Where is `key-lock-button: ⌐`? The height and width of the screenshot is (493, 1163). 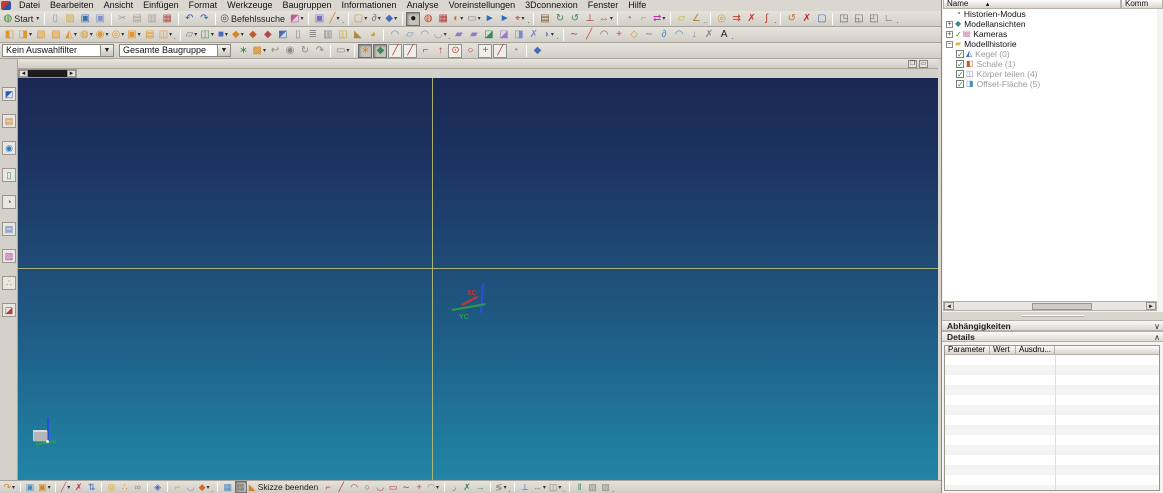
key-lock-button: ⌐ is located at coordinates (178, 487).